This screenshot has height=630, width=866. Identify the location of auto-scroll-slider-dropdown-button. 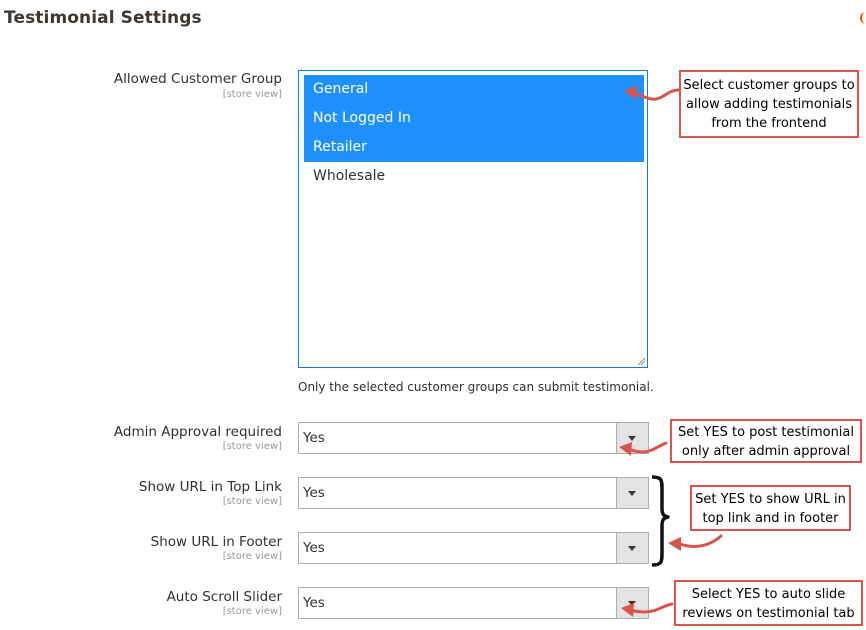
(632, 603).